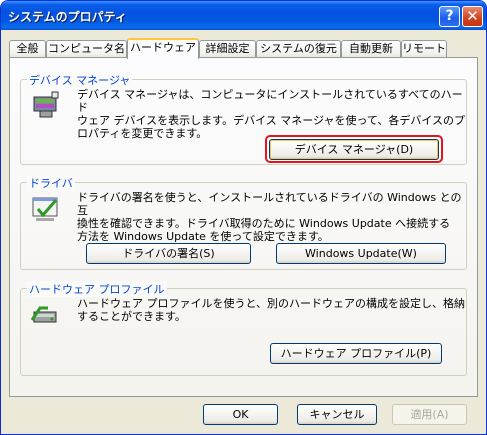 This screenshot has height=435, width=487. Describe the element at coordinates (51, 183) in the screenshot. I see `drivers-group-label: ドライバ` at that location.